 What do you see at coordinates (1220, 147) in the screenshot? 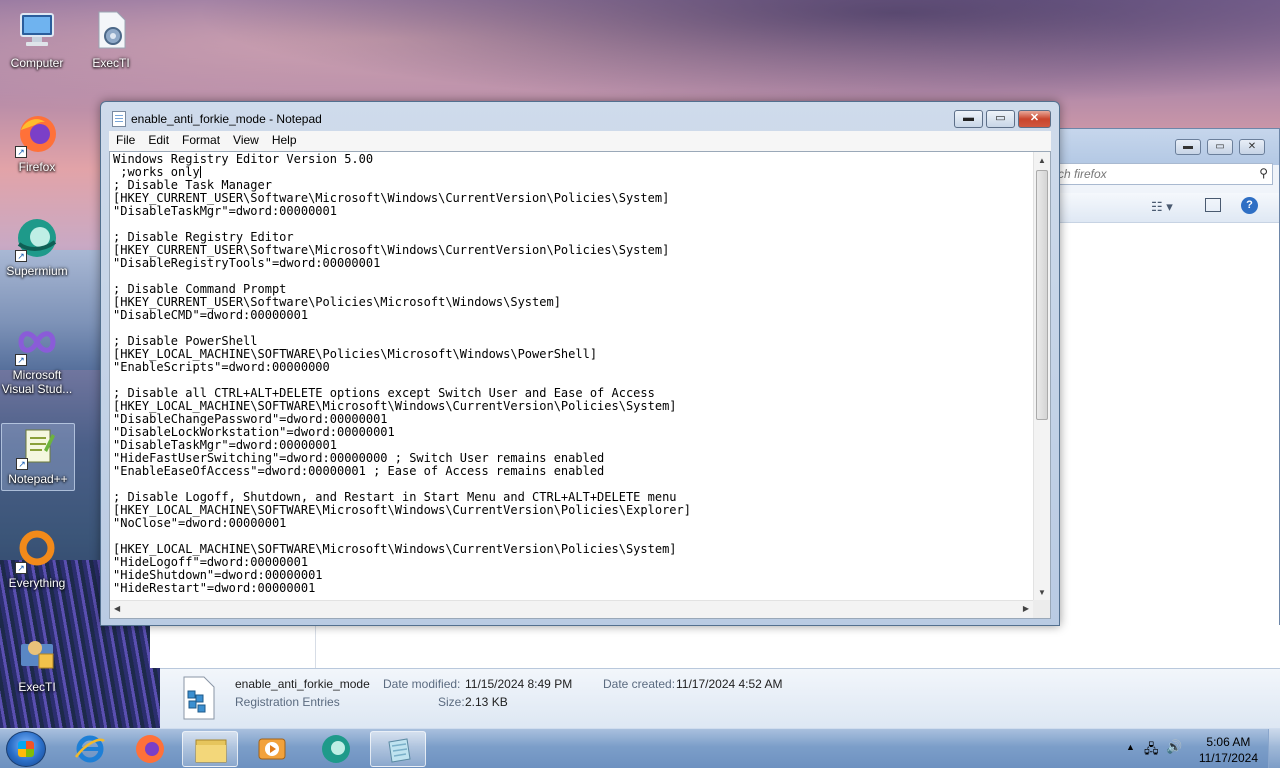
I see `explorer-maximize-button: ▭` at bounding box center [1220, 147].